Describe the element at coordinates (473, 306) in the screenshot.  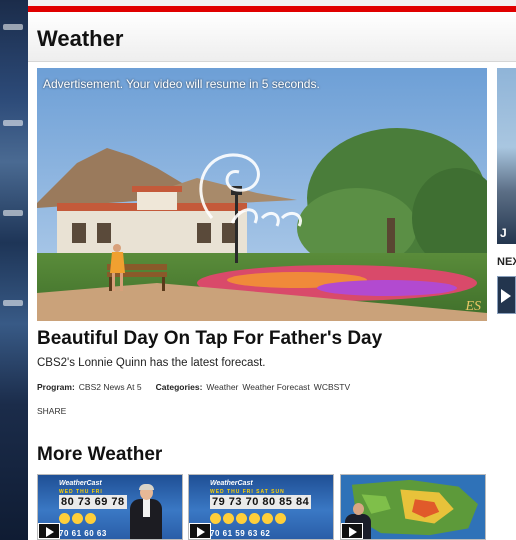
I see `brand-watermark: ES` at that location.